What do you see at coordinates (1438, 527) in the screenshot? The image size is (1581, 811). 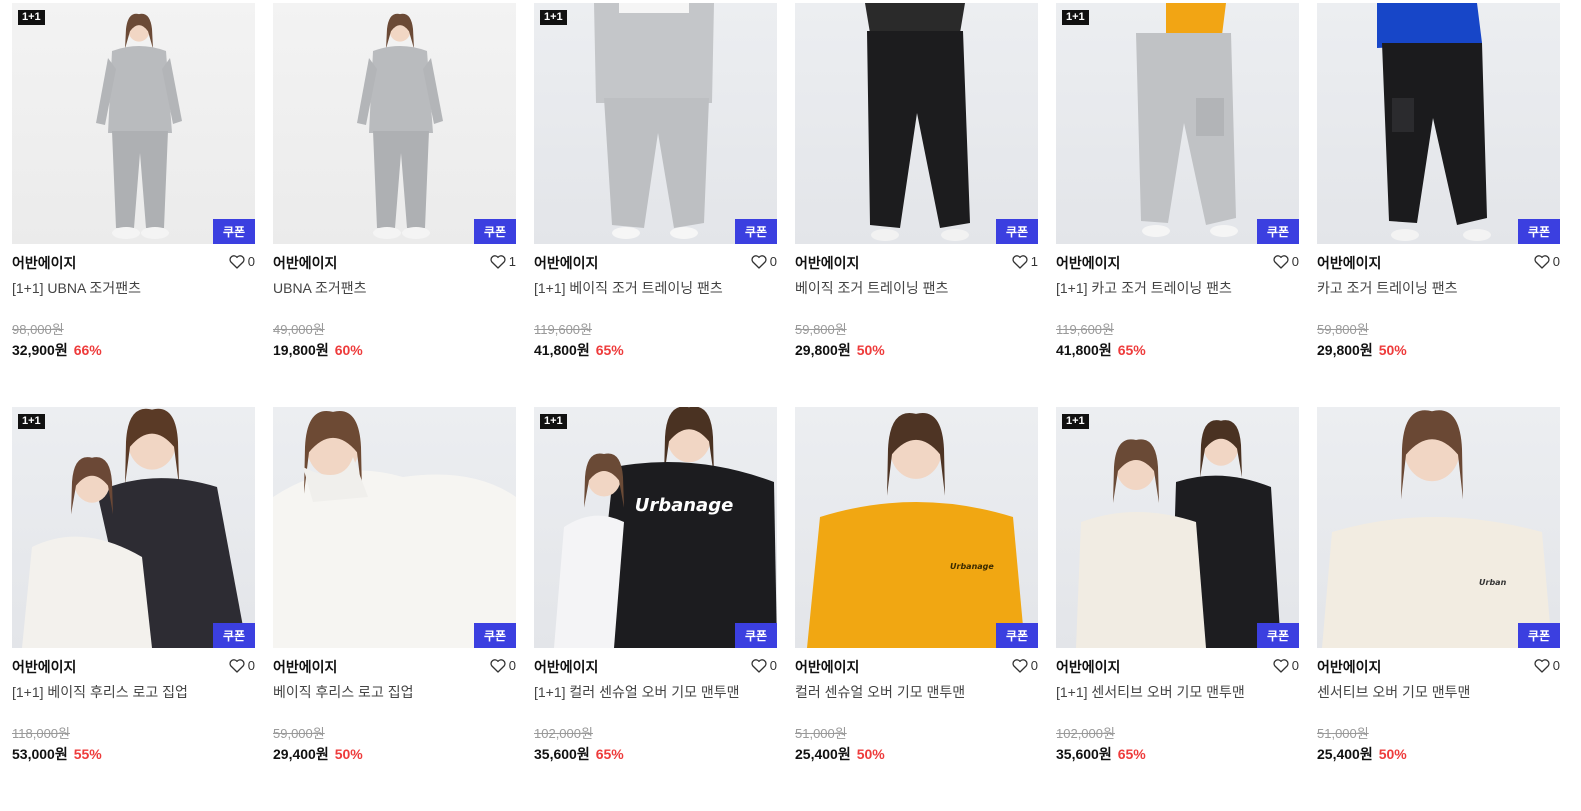 I see `product-image: Urban 쿠폰` at bounding box center [1438, 527].